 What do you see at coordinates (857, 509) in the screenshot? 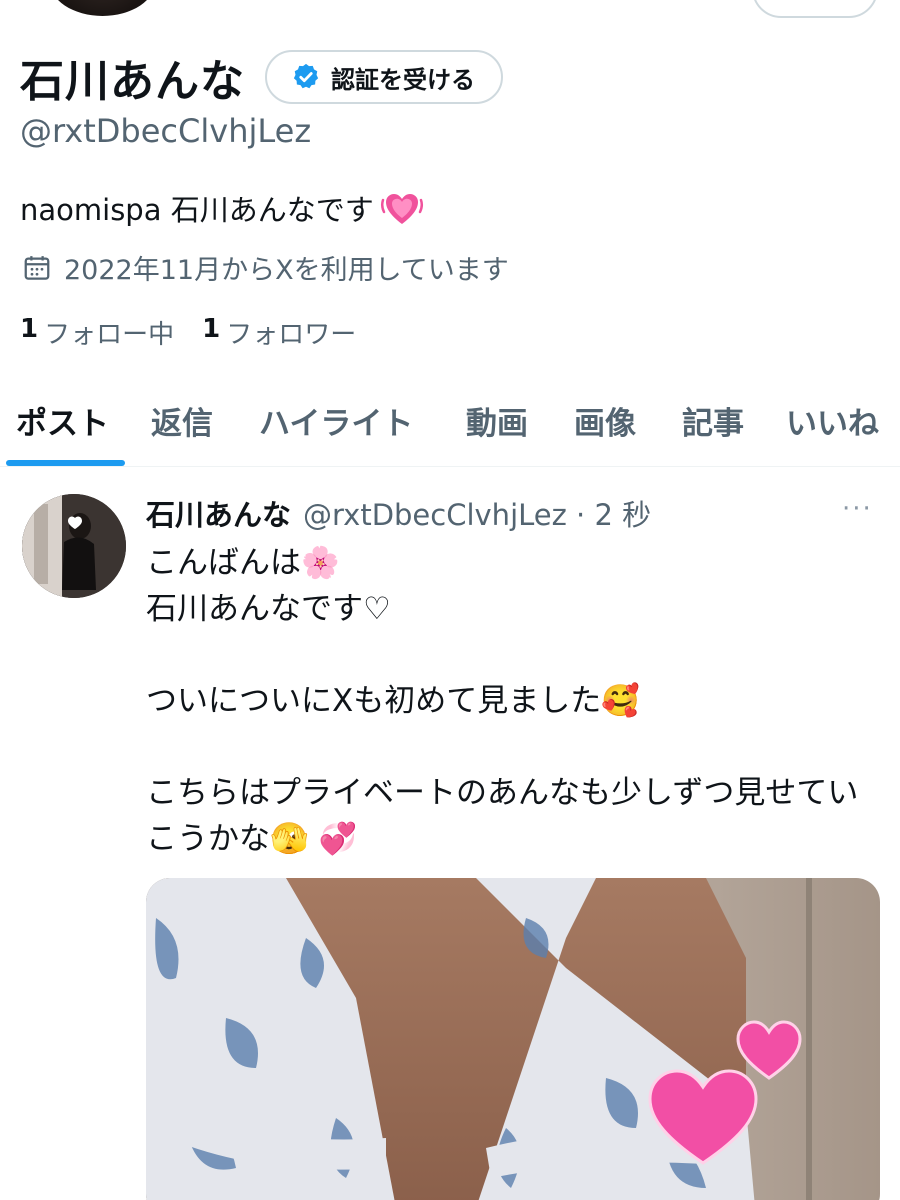
I see `more-dots-icon: ···` at bounding box center [857, 509].